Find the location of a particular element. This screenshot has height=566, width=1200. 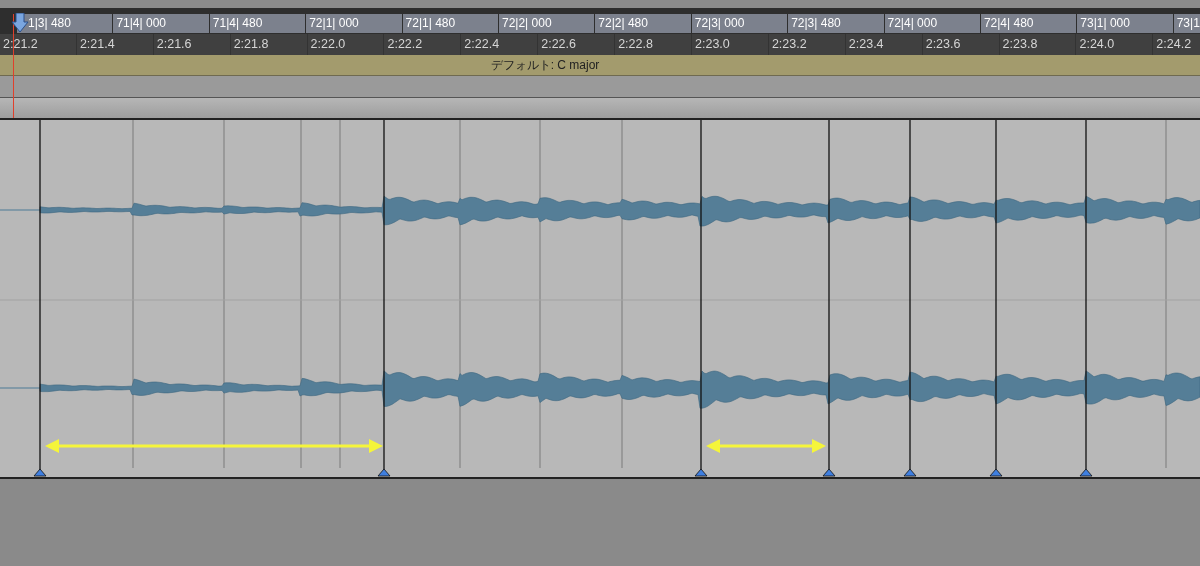

bar-position-label: 73|1| 000 is located at coordinates (1124, 23).